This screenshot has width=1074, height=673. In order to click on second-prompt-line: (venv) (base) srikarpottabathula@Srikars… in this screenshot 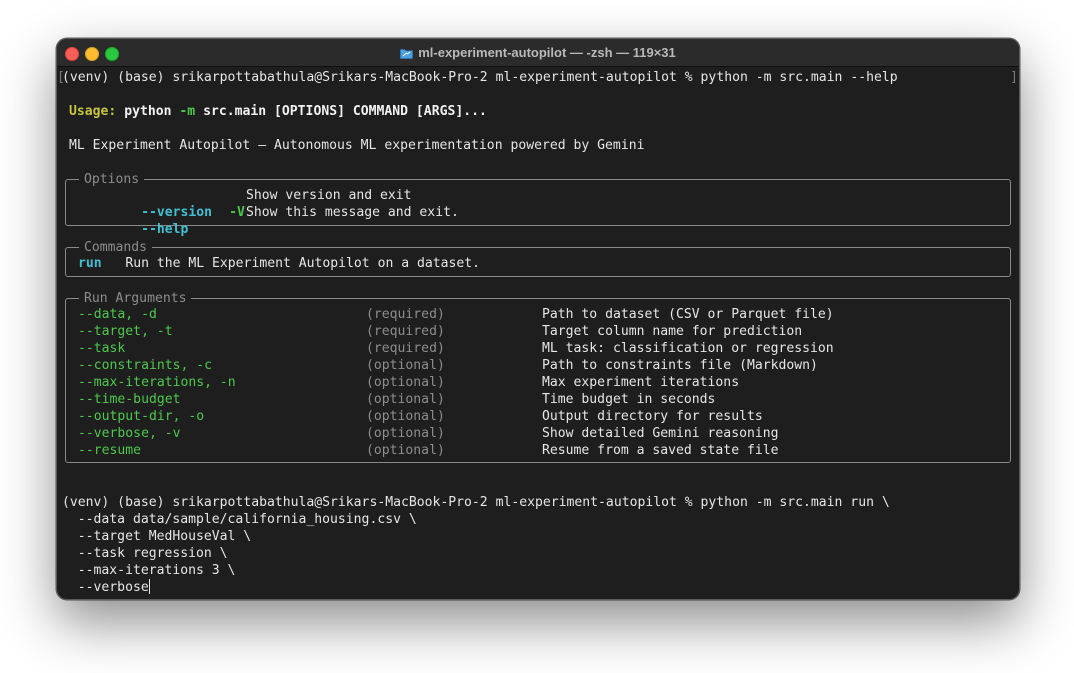, I will do `click(476, 502)`.